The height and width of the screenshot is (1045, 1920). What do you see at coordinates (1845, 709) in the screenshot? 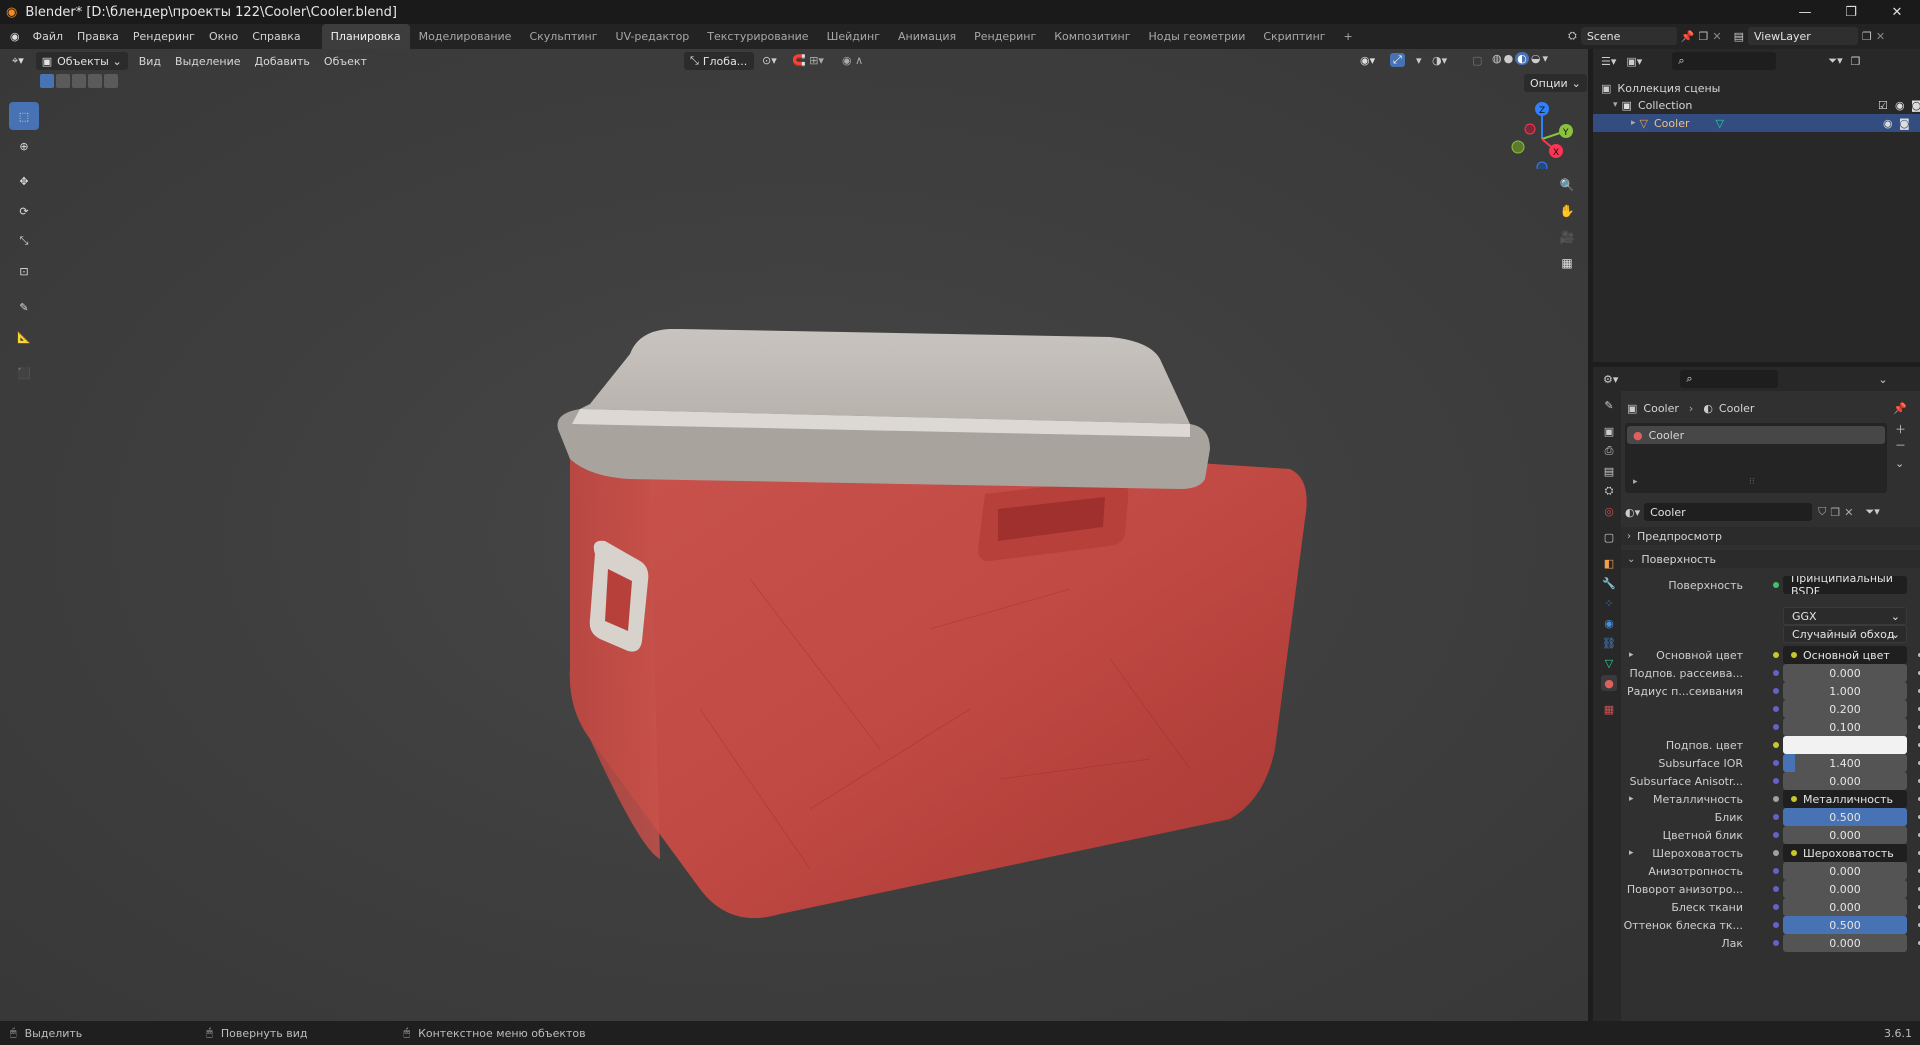
I see `numeric-slider-field: 0.200` at bounding box center [1845, 709].